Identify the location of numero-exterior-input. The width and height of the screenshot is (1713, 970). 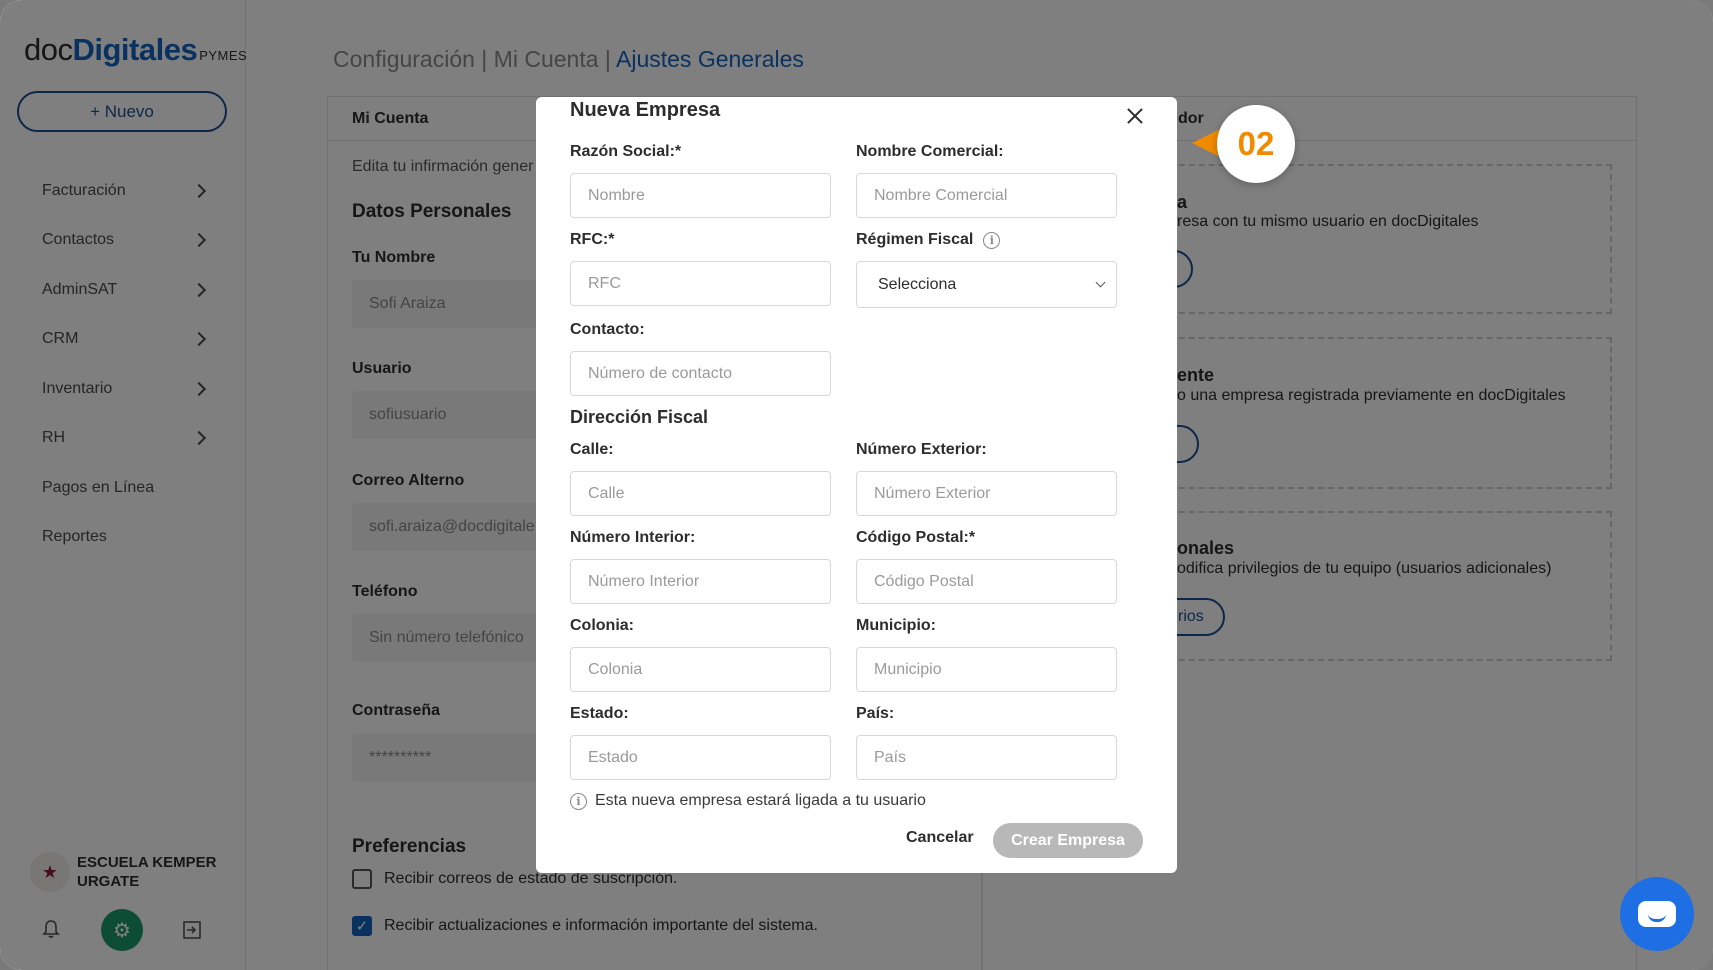
(986, 493).